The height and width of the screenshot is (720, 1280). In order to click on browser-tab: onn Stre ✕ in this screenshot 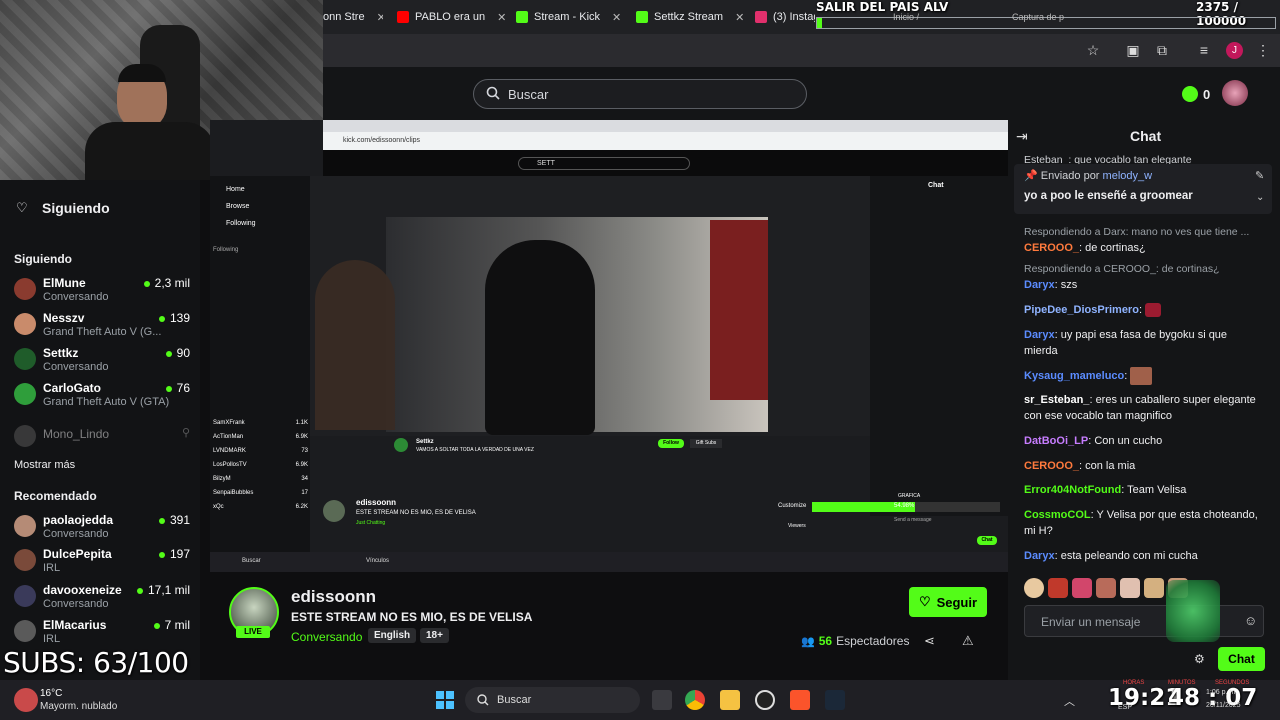, I will do `click(353, 17)`.